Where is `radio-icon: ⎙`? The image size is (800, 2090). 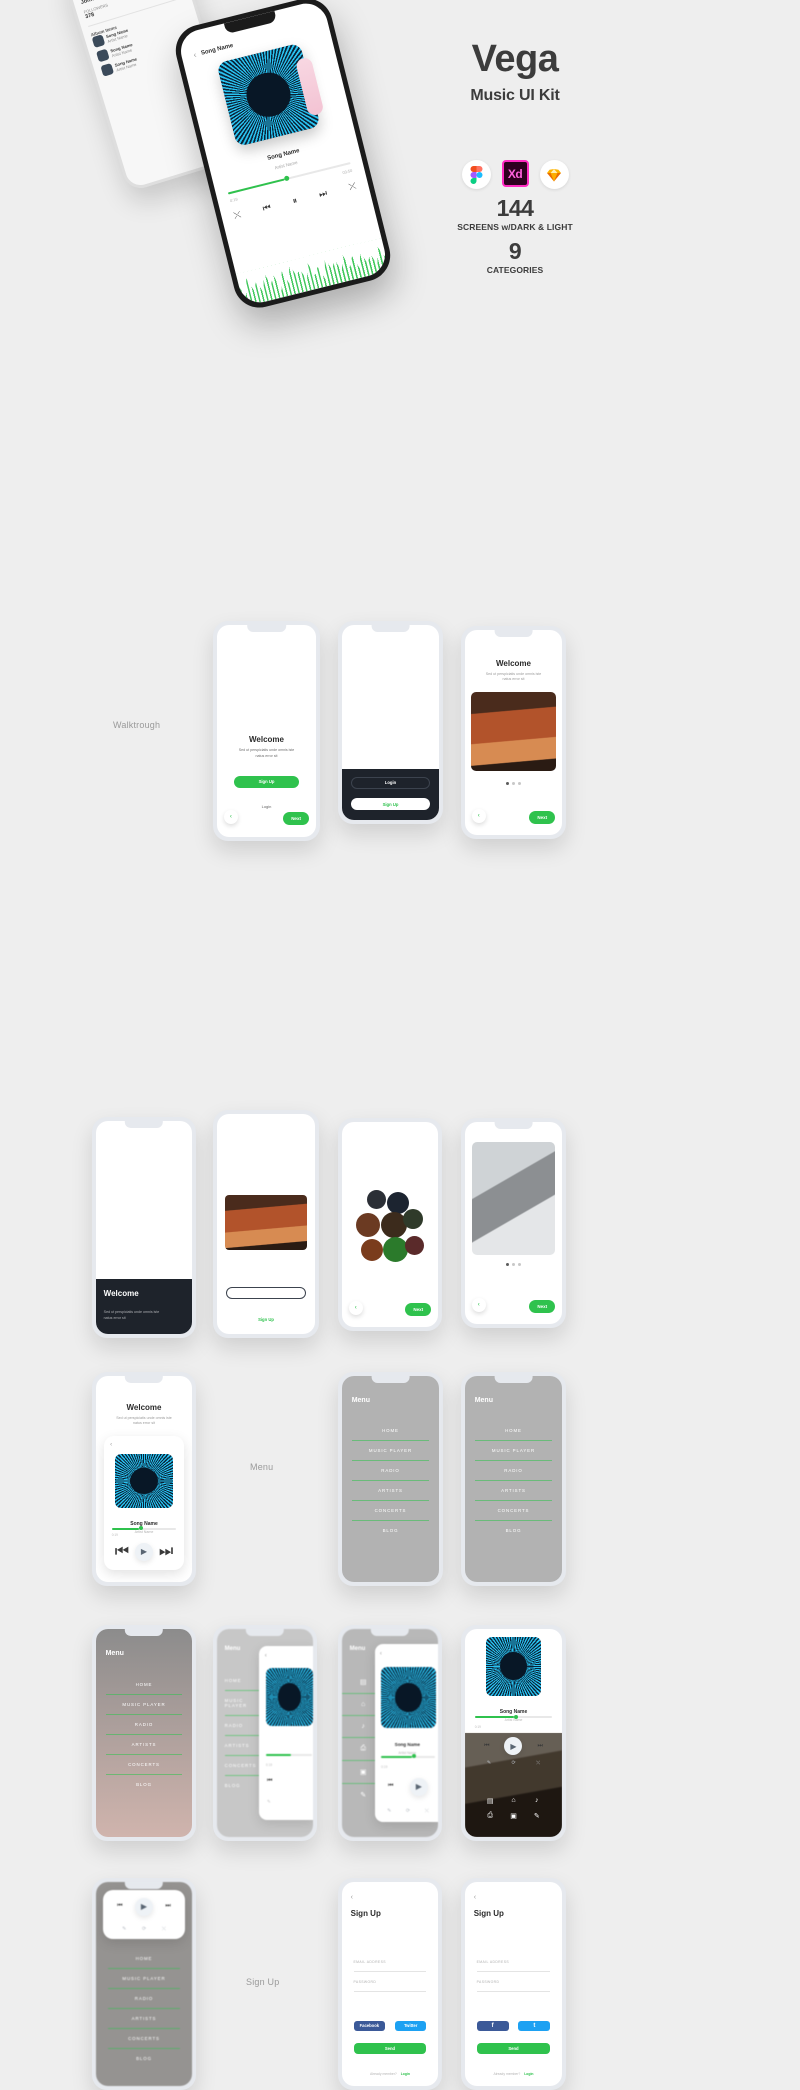
radio-icon: ⎙ is located at coordinates (490, 1816).